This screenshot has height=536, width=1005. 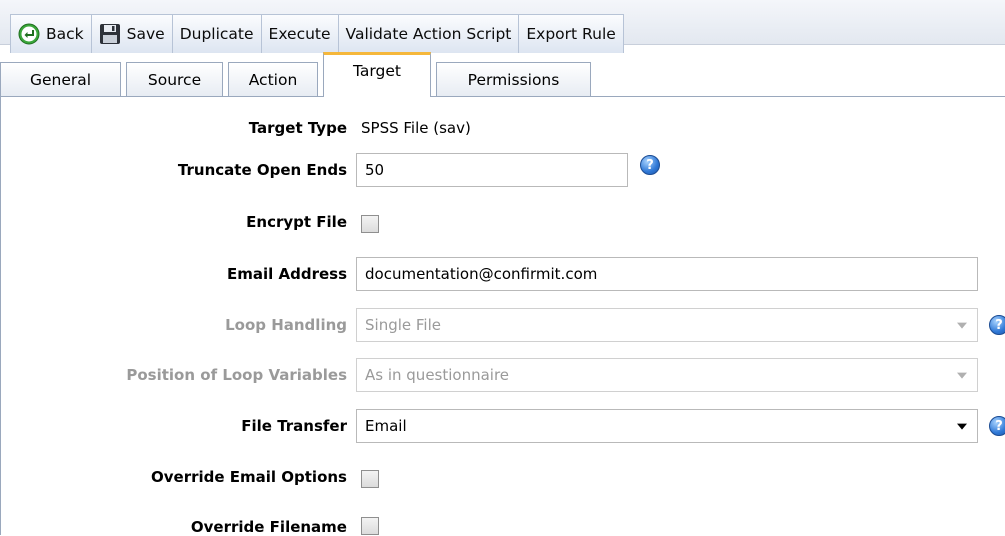 I want to click on truncate-open-ends-input: 50, so click(x=492, y=170).